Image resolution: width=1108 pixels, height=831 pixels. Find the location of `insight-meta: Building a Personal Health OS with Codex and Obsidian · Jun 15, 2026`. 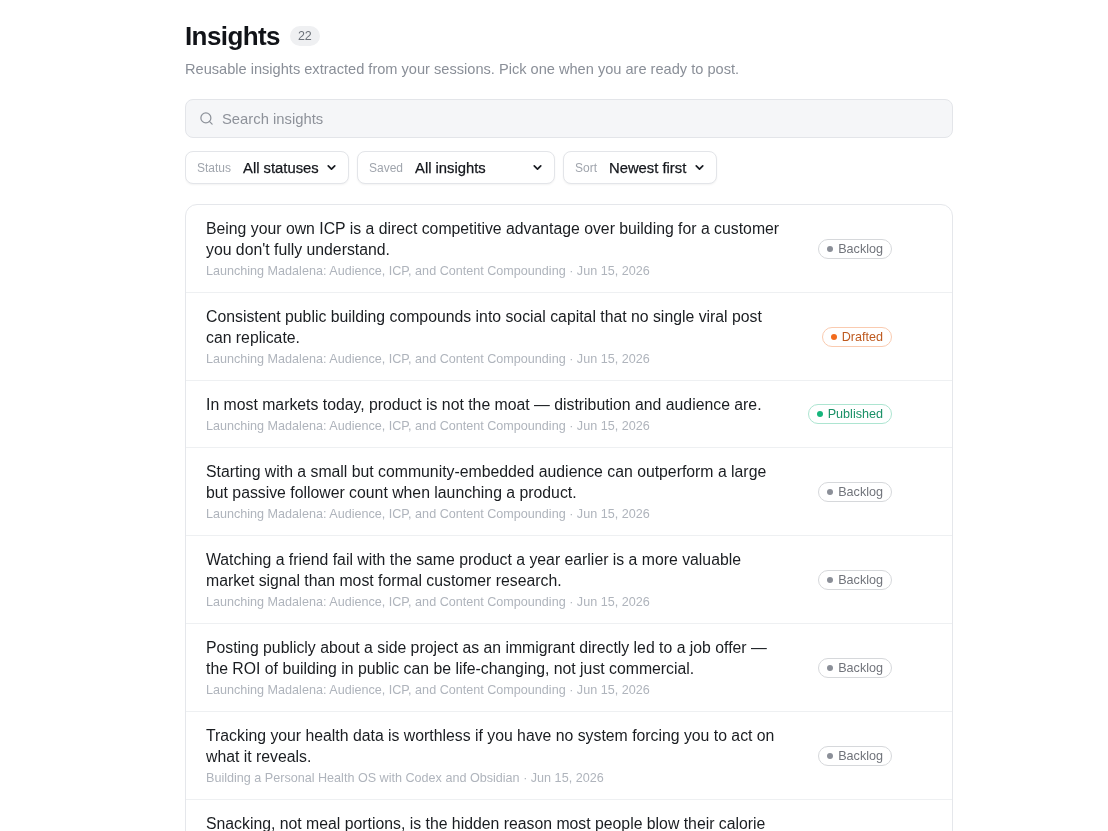

insight-meta: Building a Personal Health OS with Codex and Obsidian · Jun 15, 2026 is located at coordinates (405, 778).